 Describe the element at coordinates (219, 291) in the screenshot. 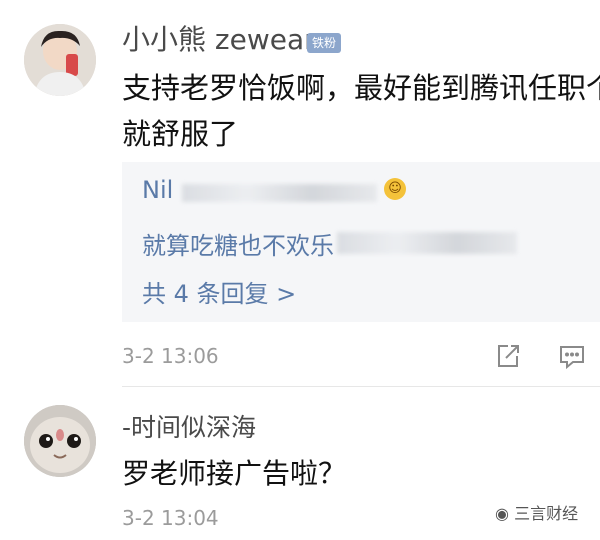

I see `more-replies-link: 共 4 条回复 >` at that location.